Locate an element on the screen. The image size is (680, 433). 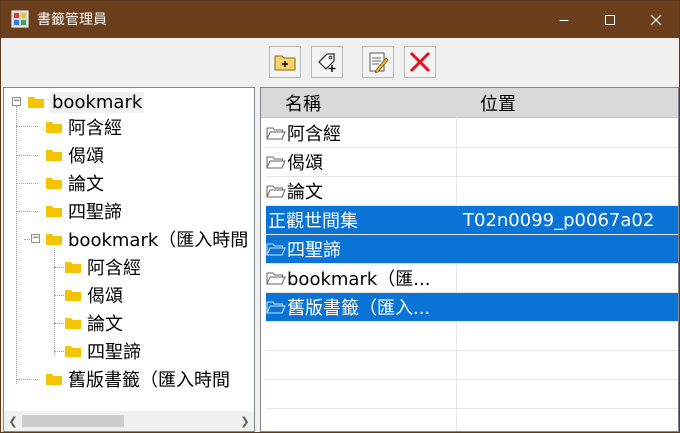
minimize-icon is located at coordinates (564, 20).